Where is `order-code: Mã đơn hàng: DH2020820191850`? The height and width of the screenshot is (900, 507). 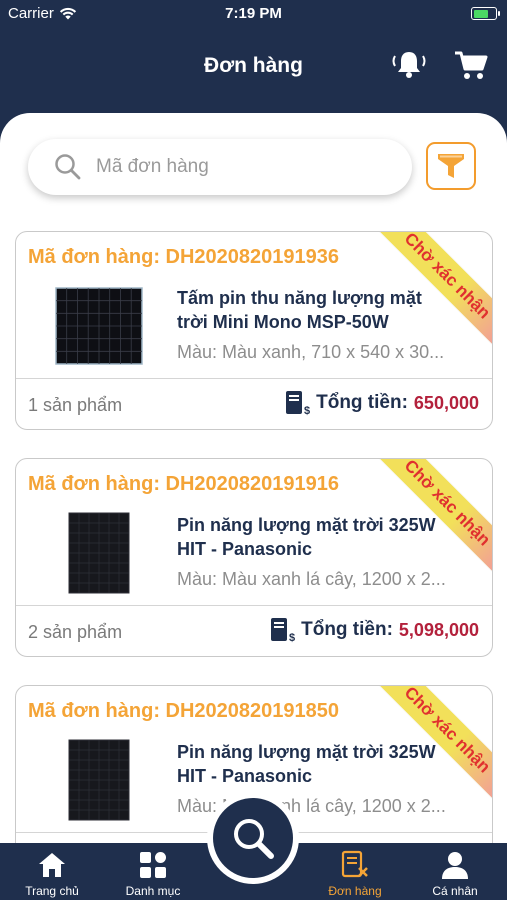
order-code: Mã đơn hàng: DH2020820191850 is located at coordinates (184, 711).